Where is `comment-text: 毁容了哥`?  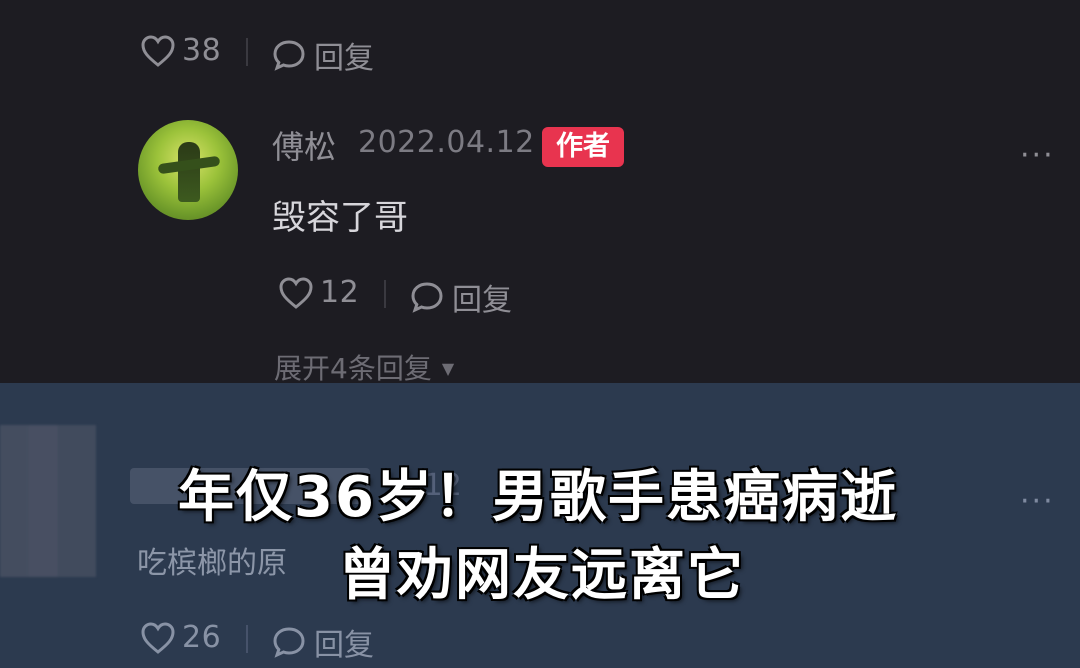
comment-text: 毁容了哥 is located at coordinates (340, 218).